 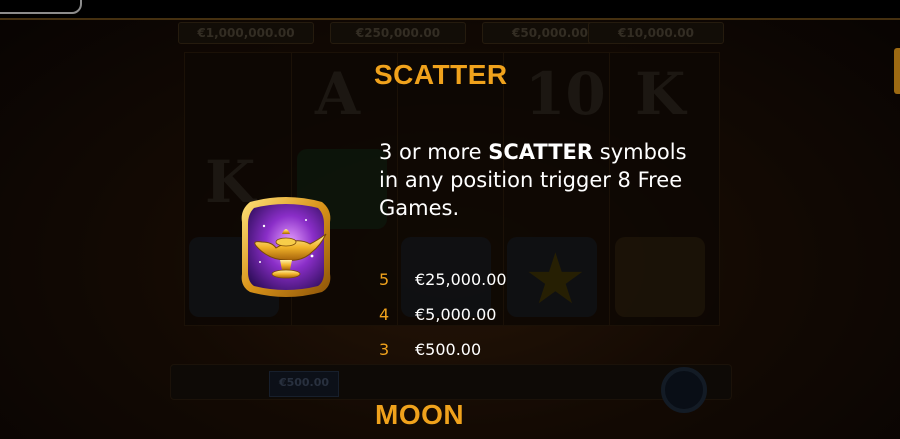 What do you see at coordinates (384, 349) in the screenshot?
I see `payout-count: 3` at bounding box center [384, 349].